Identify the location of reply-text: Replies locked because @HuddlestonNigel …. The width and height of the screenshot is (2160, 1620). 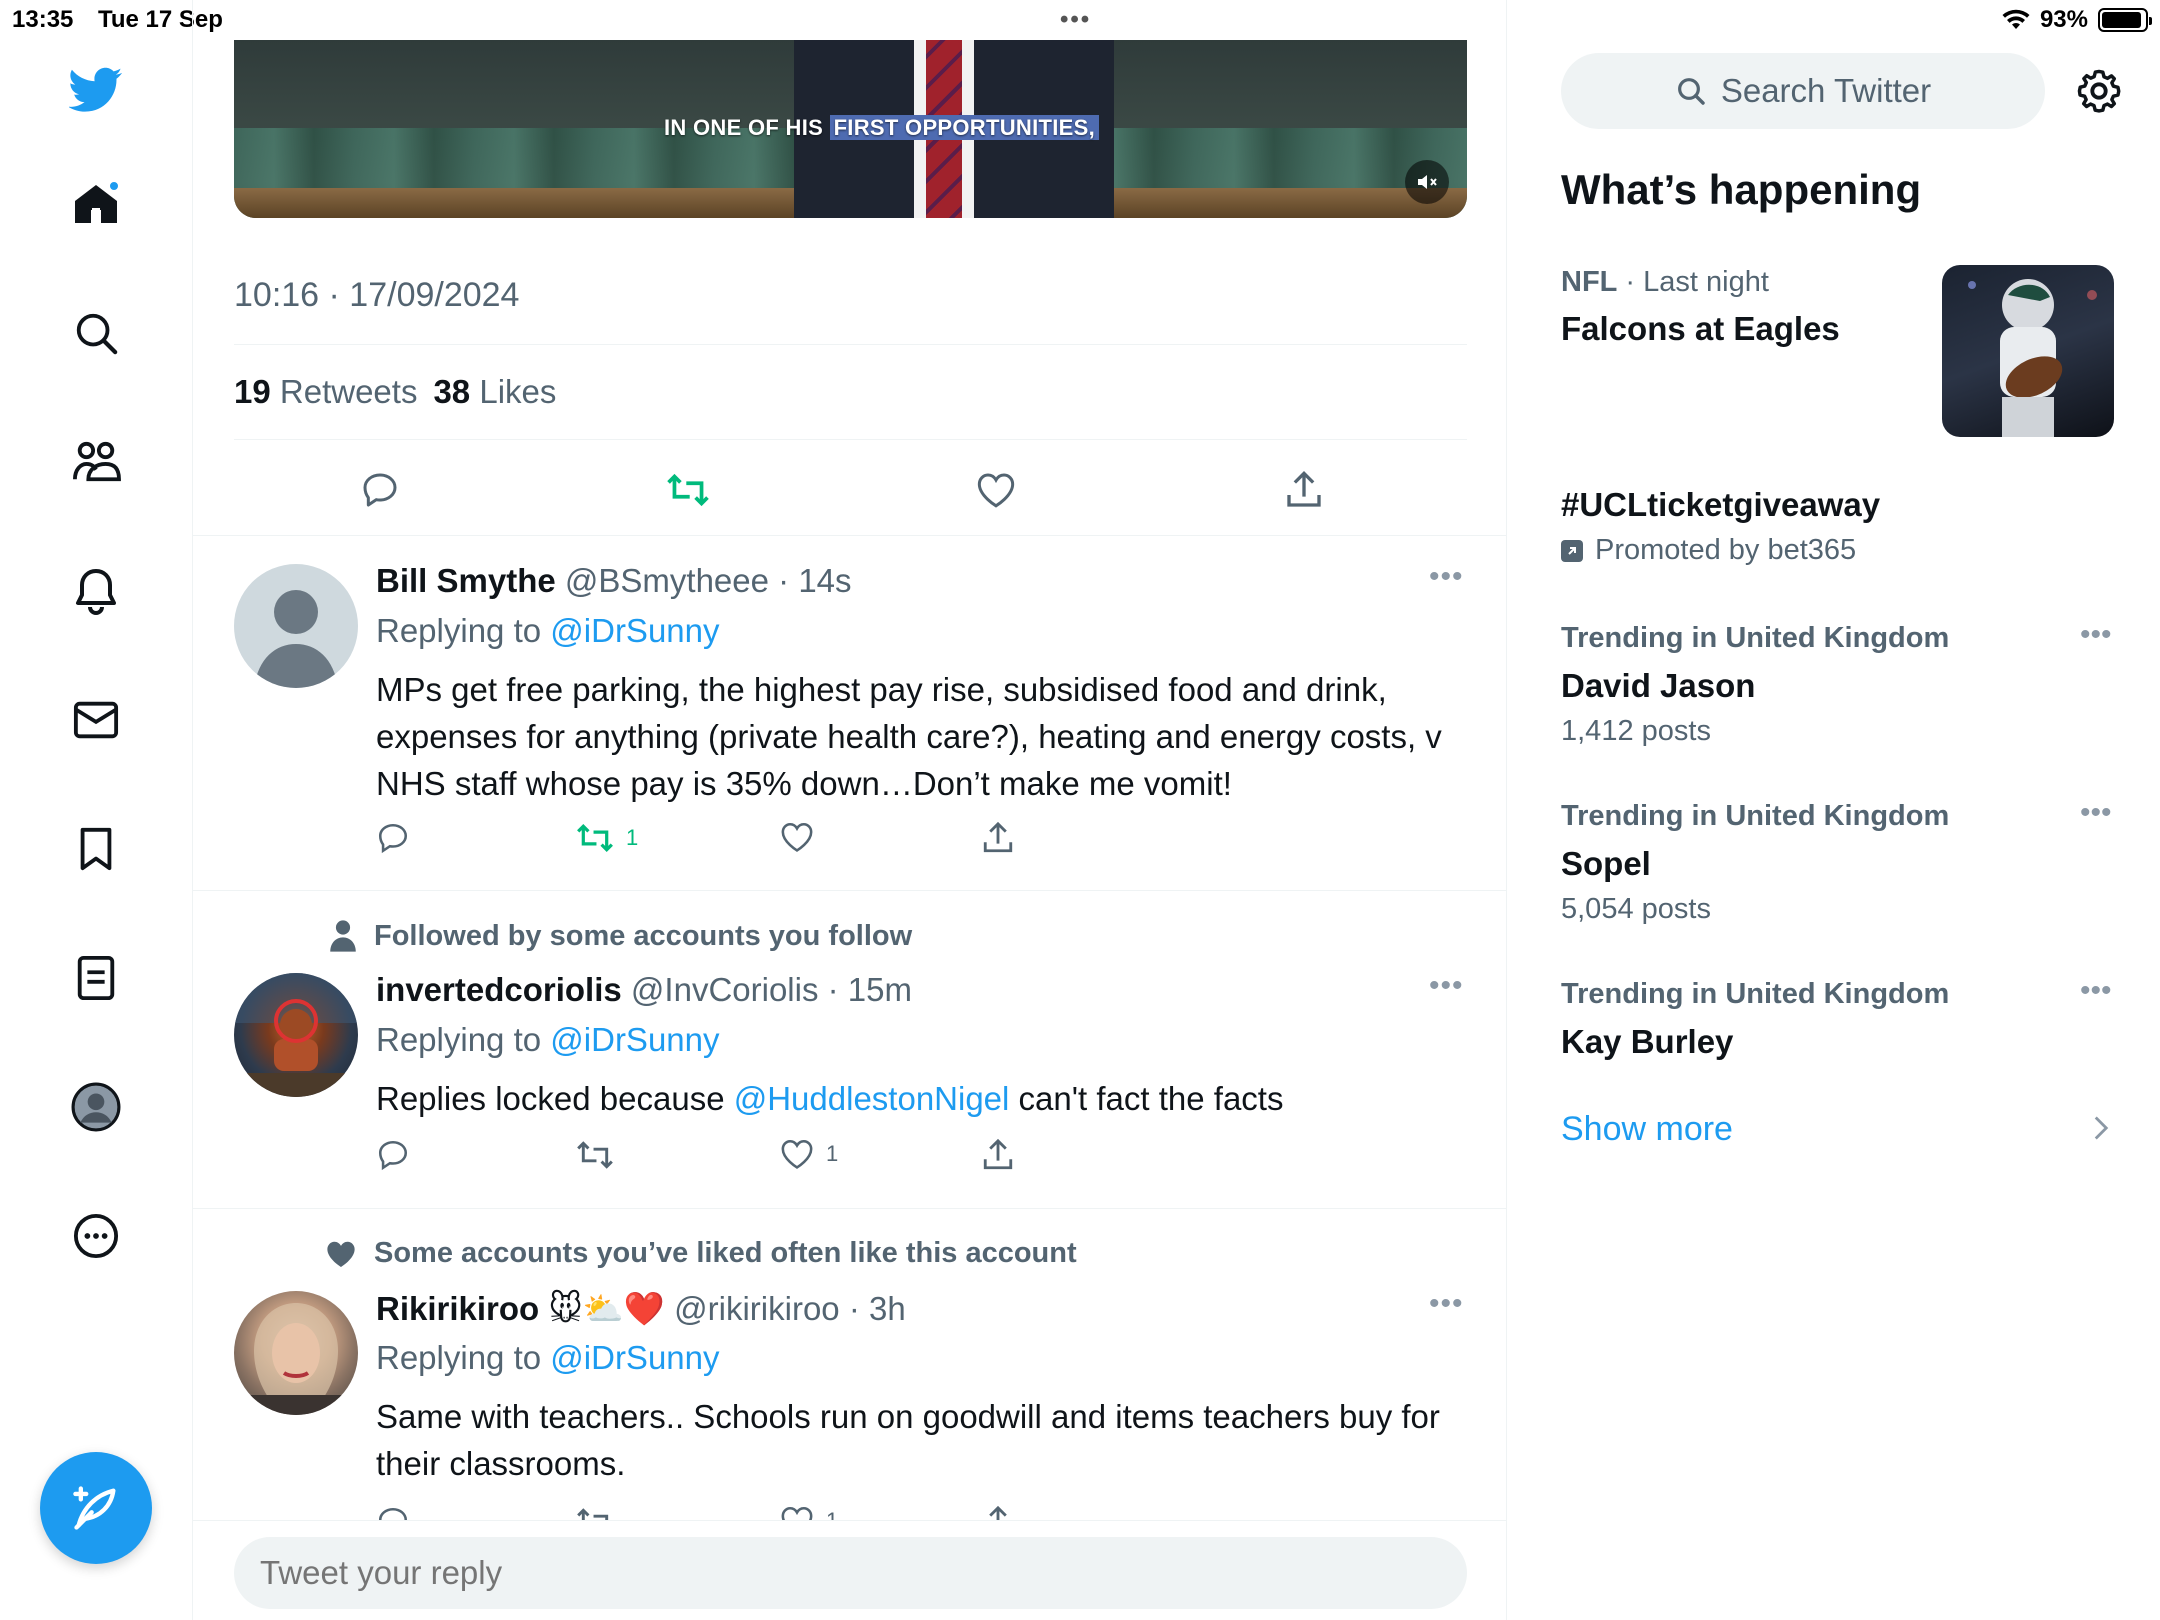
(830, 1098).